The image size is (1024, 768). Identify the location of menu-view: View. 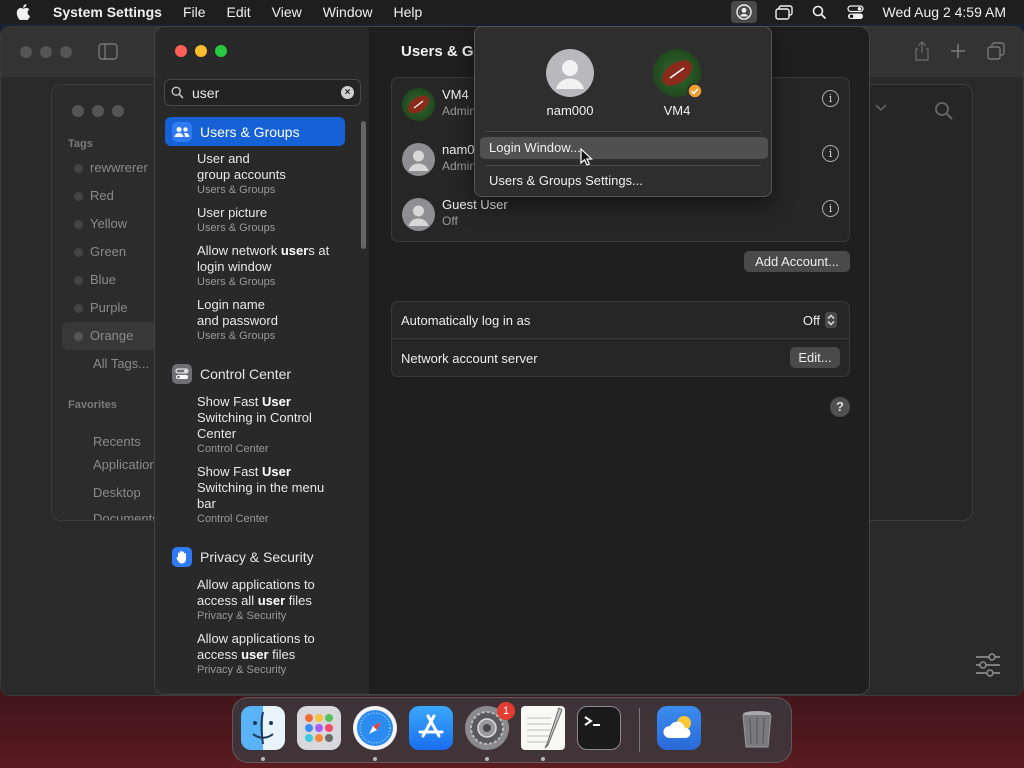
(287, 12).